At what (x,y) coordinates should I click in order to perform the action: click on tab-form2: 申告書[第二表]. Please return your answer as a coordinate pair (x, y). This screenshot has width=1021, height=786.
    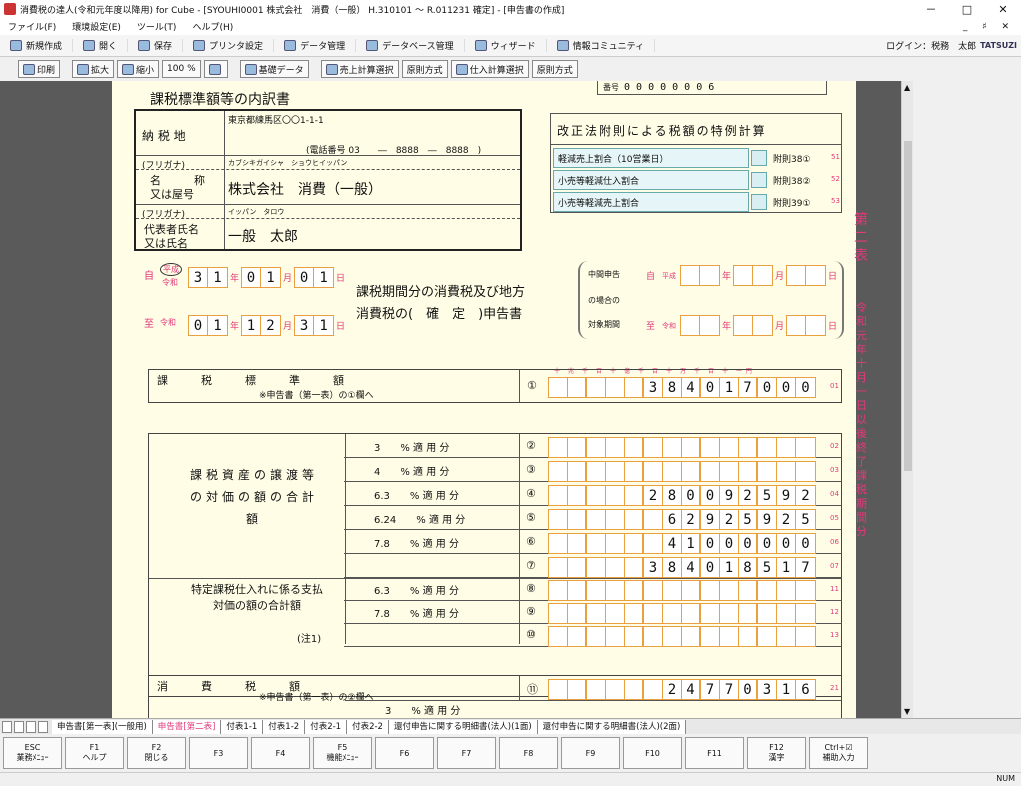
    Looking at the image, I should click on (187, 726).